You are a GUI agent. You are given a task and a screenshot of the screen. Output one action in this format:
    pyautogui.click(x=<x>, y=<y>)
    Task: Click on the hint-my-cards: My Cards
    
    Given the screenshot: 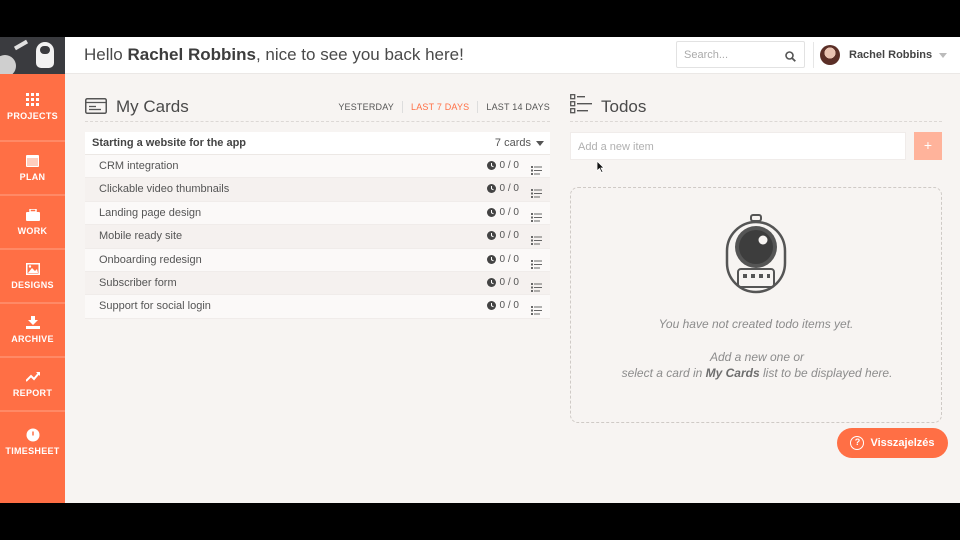 What is the action you would take?
    pyautogui.click(x=732, y=373)
    